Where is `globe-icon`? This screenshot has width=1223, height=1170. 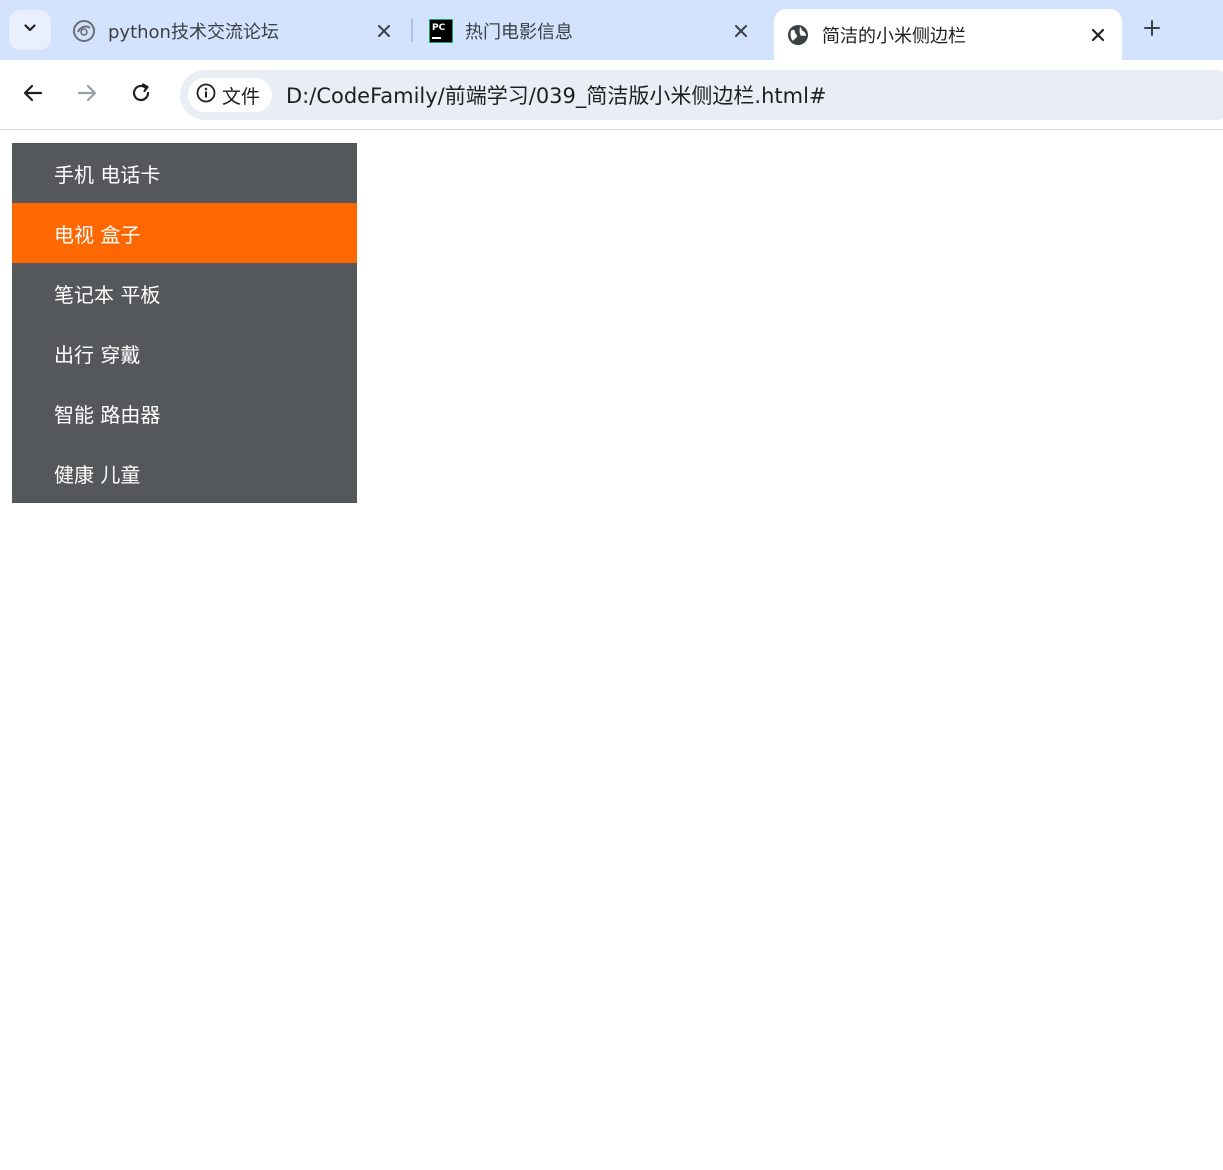 globe-icon is located at coordinates (798, 35).